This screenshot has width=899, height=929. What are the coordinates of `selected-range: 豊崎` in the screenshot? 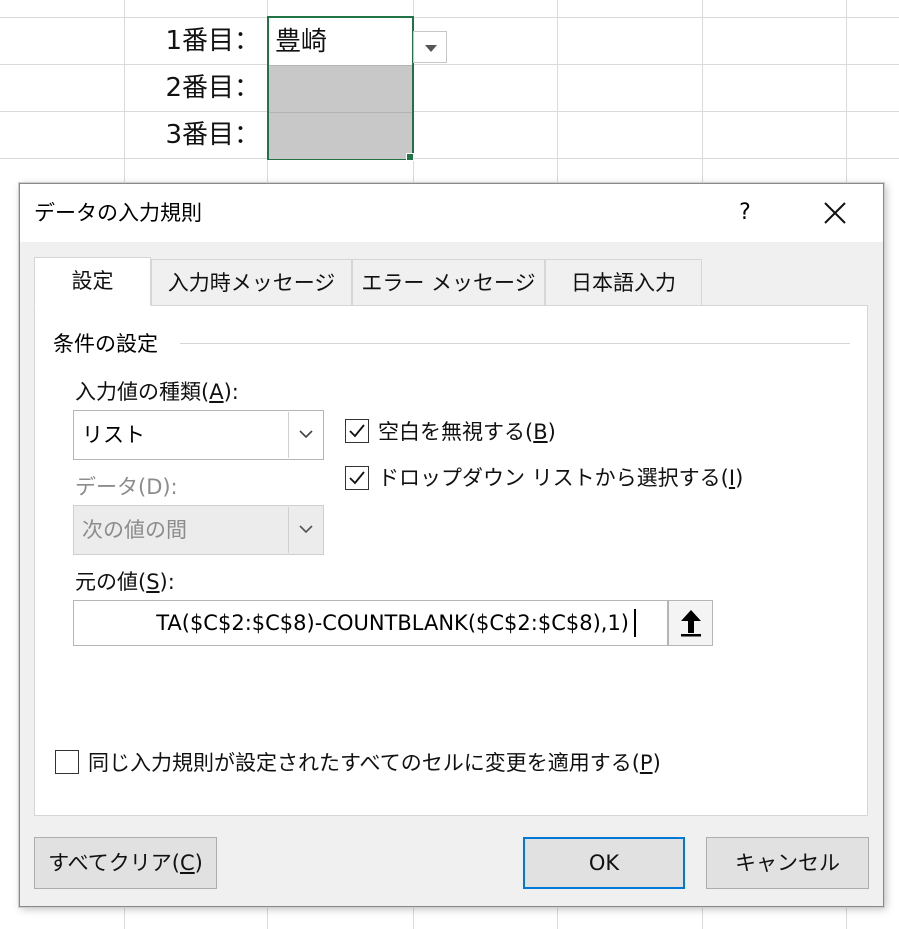 It's located at (340, 88).